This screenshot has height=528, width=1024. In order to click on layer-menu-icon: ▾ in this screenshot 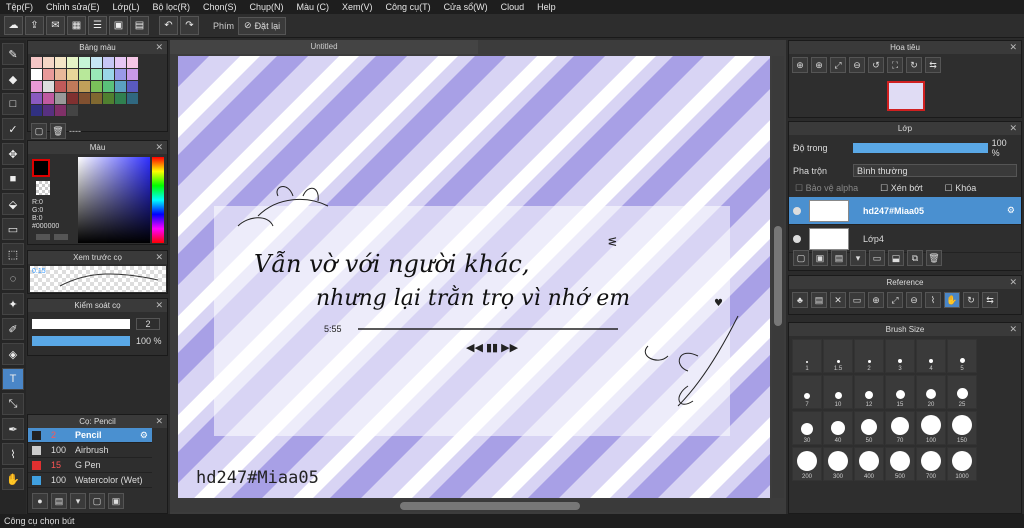, I will do `click(858, 258)`.